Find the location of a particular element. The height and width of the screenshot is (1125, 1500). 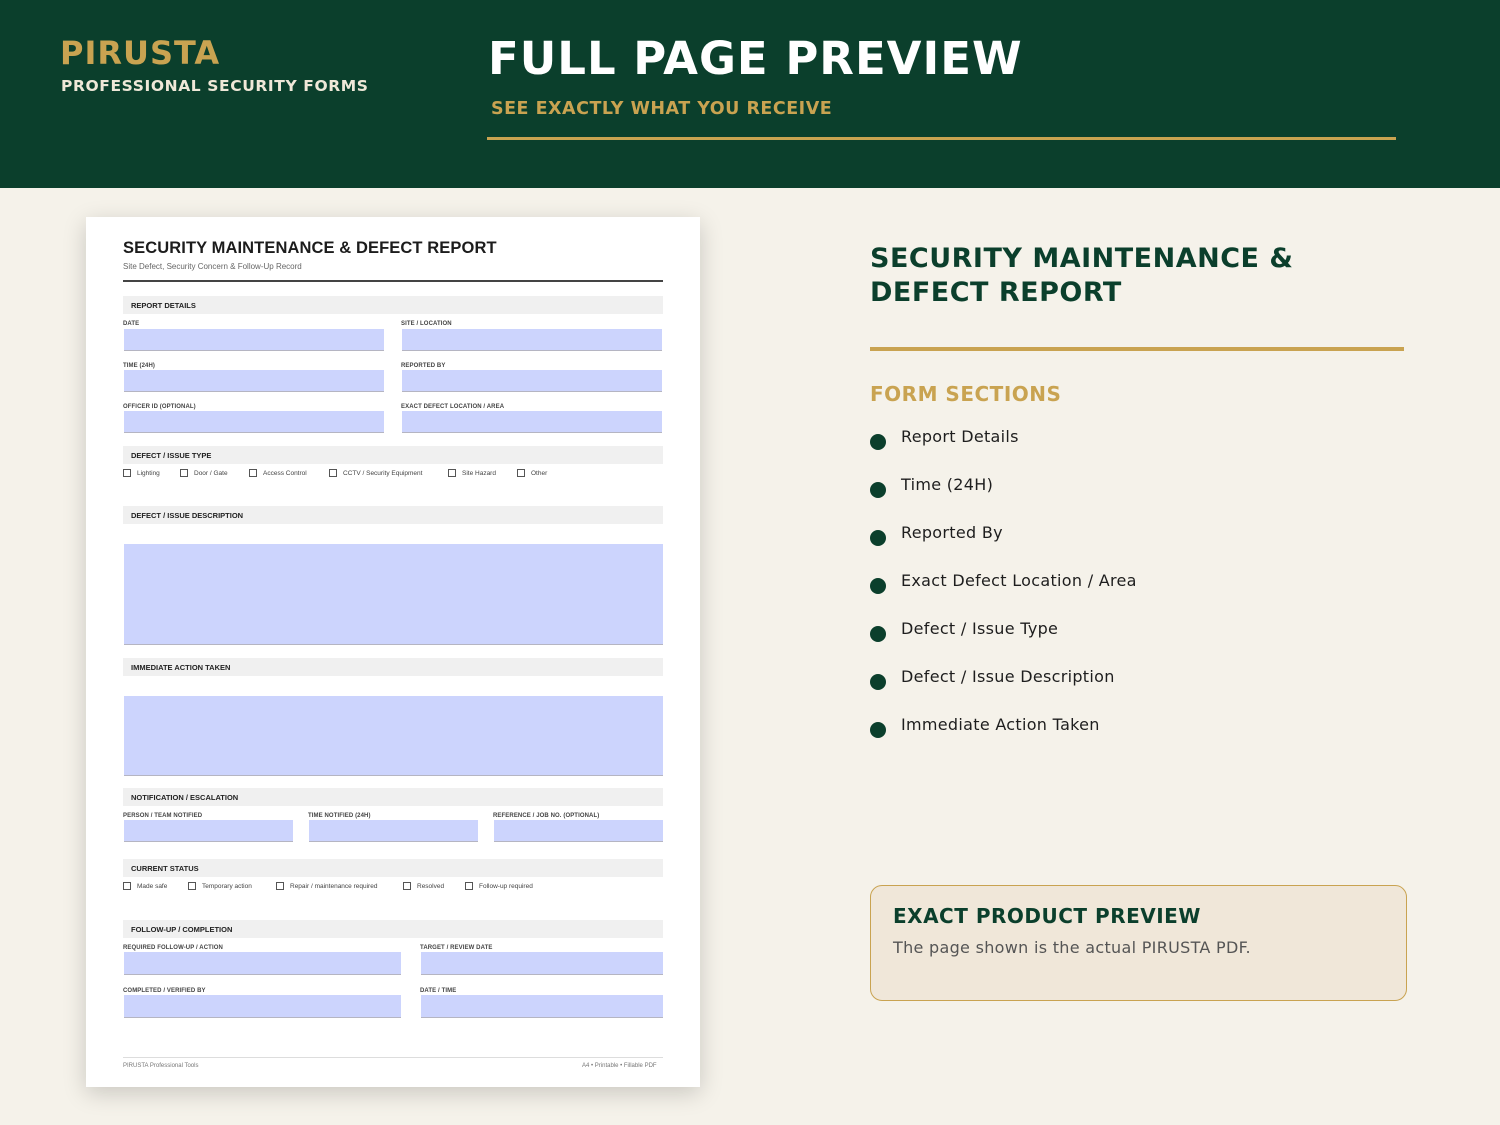

field-label-officer-id: OFFICER ID (OPTIONAL) is located at coordinates (159, 407).